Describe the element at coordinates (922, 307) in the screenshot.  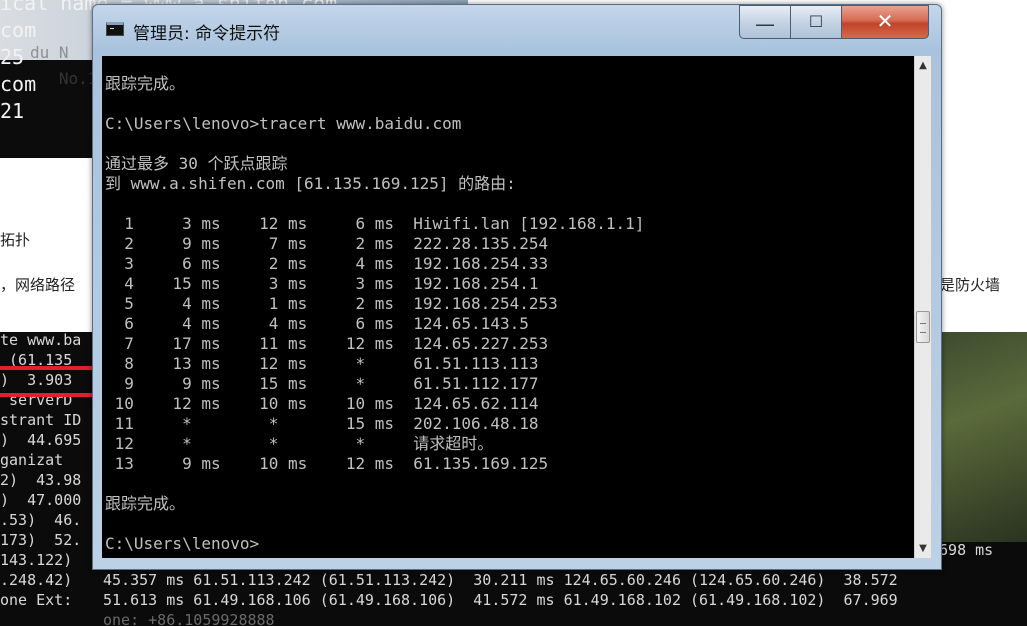
I see `vertical-scrollbar: ▲ ▼` at that location.